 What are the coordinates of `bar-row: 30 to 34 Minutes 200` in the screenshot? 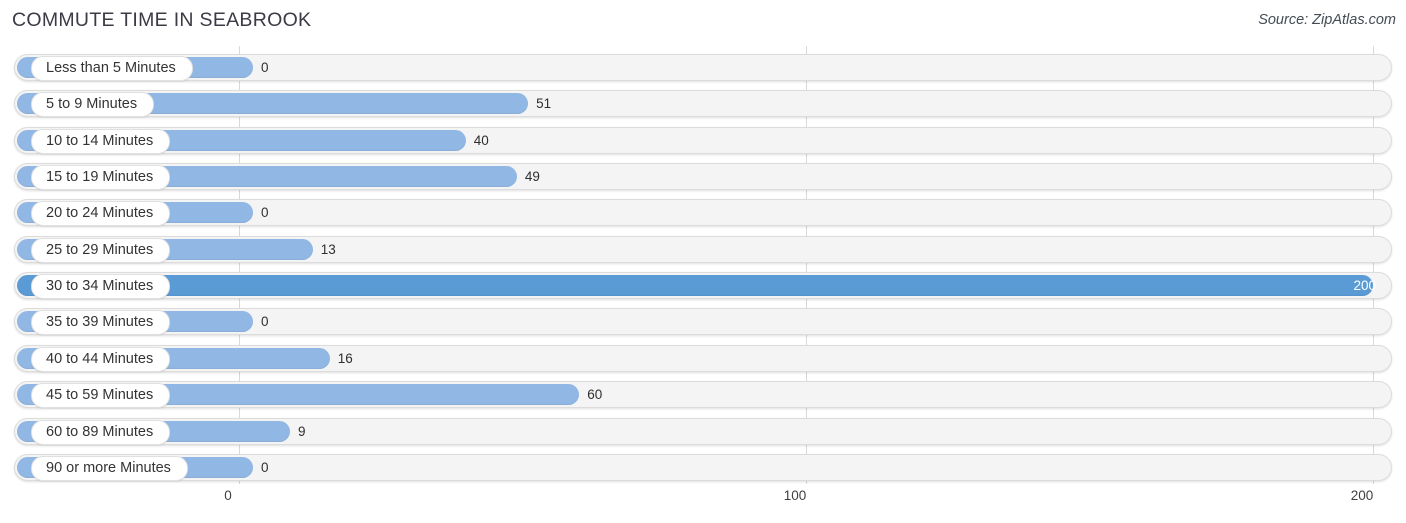 It's located at (703, 286).